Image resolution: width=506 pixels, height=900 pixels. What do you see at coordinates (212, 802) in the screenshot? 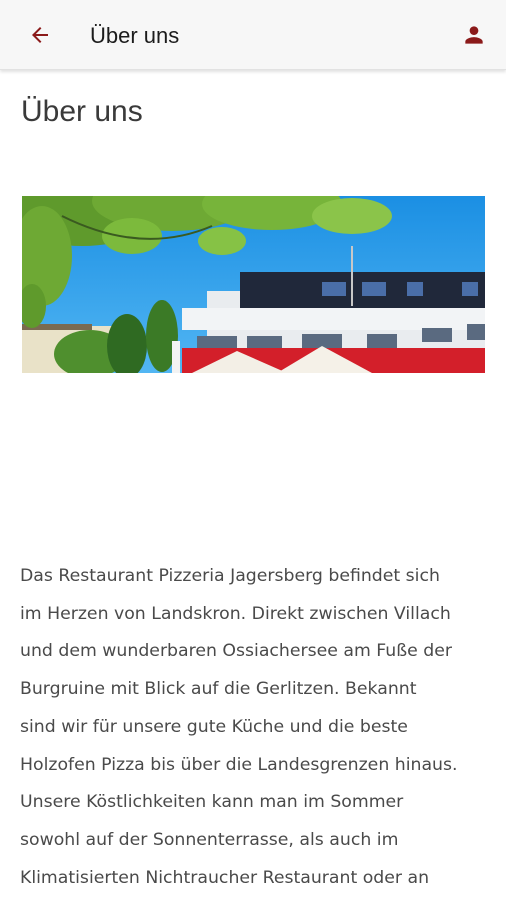
I see `about-text-line: Unsere Köstlichkeiten kann man im Sommer` at bounding box center [212, 802].